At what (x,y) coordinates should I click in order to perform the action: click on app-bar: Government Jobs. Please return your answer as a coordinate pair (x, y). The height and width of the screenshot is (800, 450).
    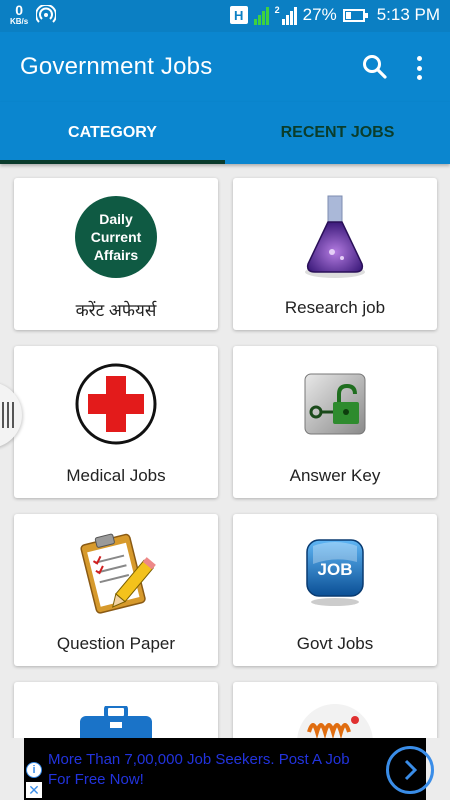
    Looking at the image, I should click on (225, 67).